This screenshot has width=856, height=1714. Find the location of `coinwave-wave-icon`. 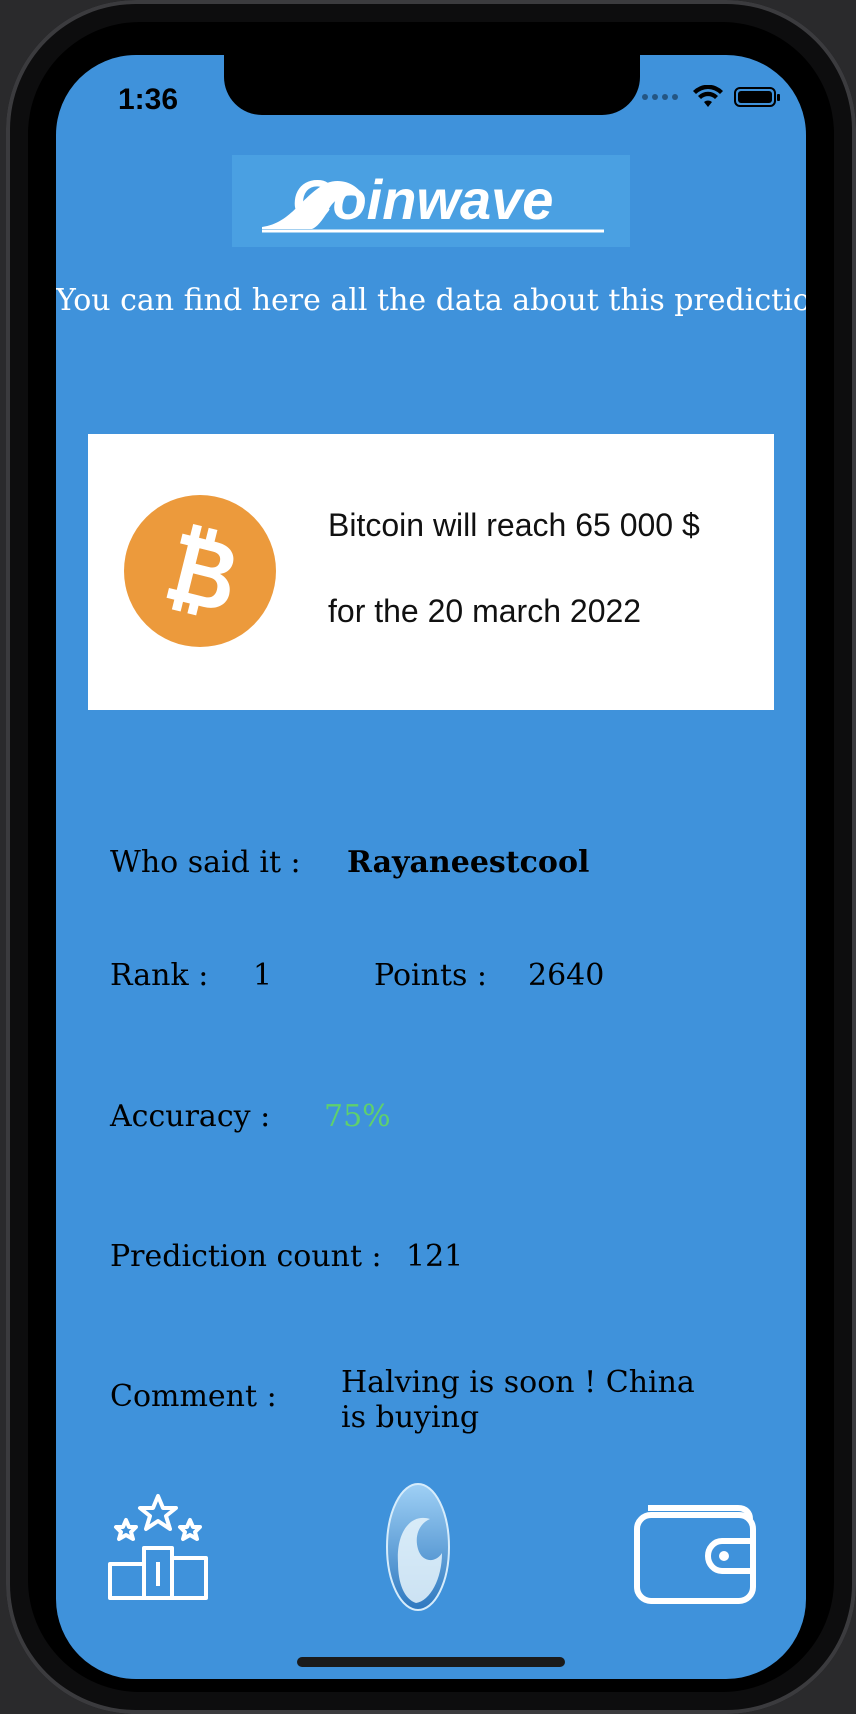

coinwave-wave-icon is located at coordinates (418, 1547).